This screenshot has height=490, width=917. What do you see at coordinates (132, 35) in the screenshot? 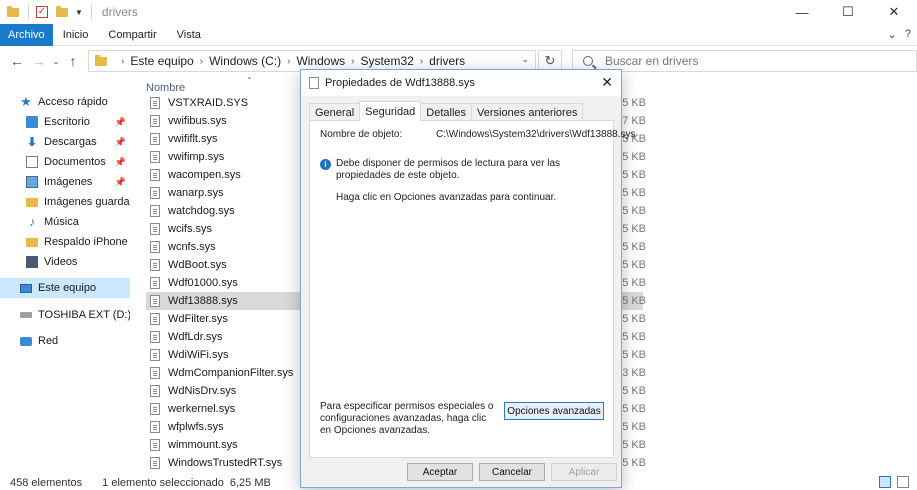
I see `tab-compartir: Compartir` at bounding box center [132, 35].